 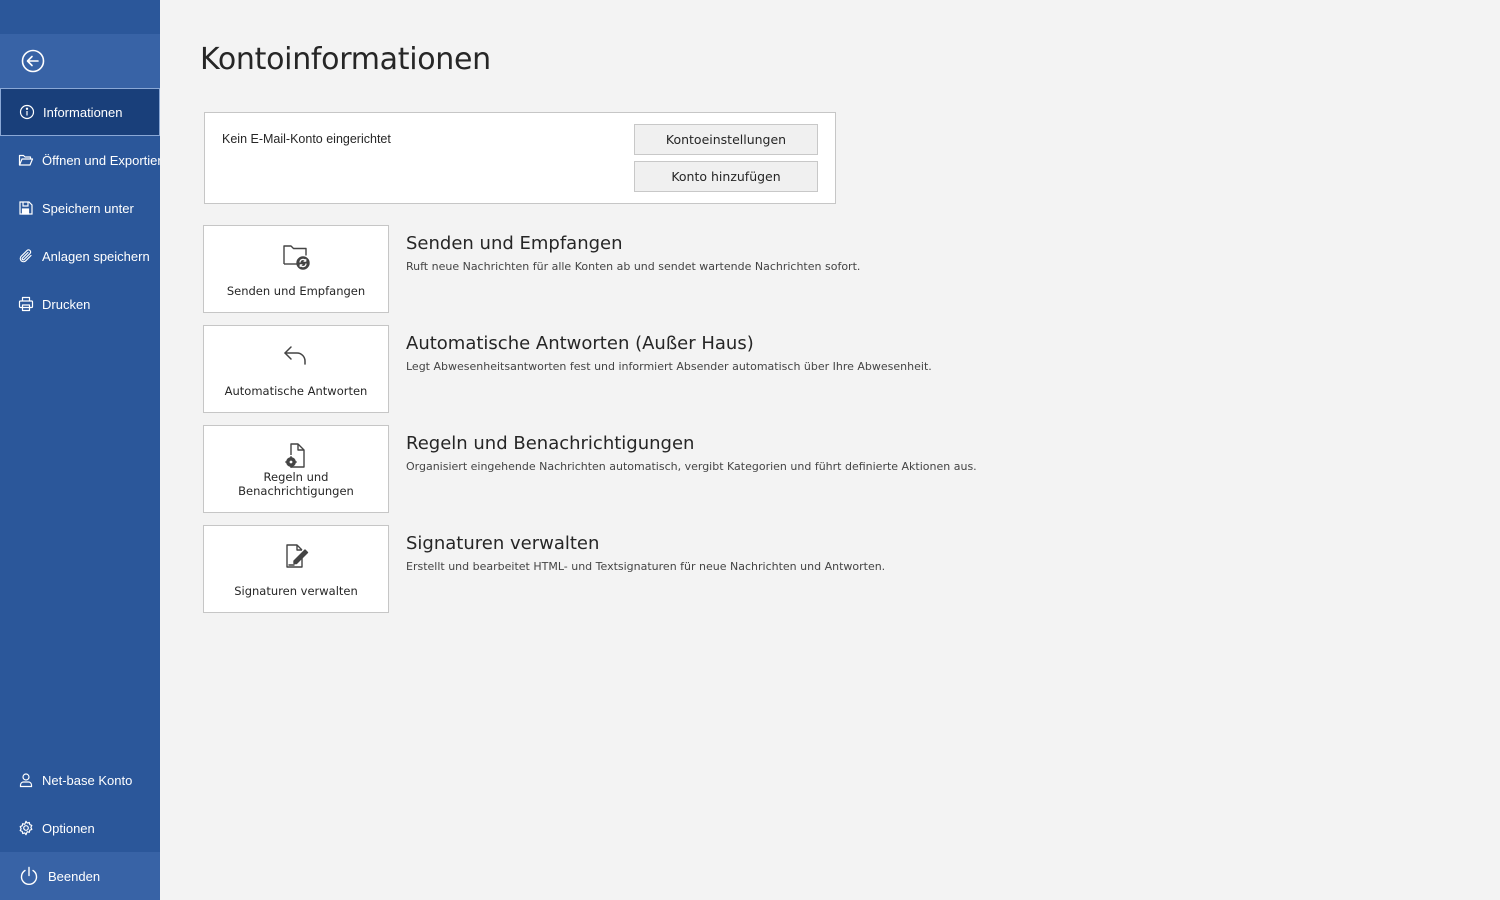 I want to click on sidebar-item-label: Optionen, so click(x=68, y=828).